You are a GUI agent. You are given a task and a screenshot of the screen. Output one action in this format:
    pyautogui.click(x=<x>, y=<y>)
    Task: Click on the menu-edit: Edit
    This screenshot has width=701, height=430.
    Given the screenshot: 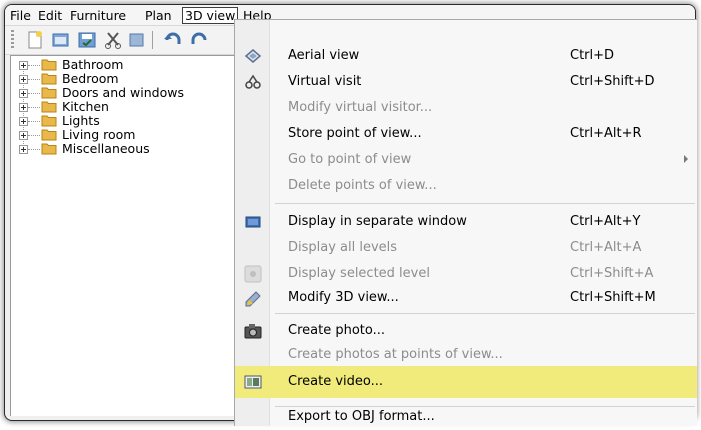 What is the action you would take?
    pyautogui.click(x=50, y=15)
    